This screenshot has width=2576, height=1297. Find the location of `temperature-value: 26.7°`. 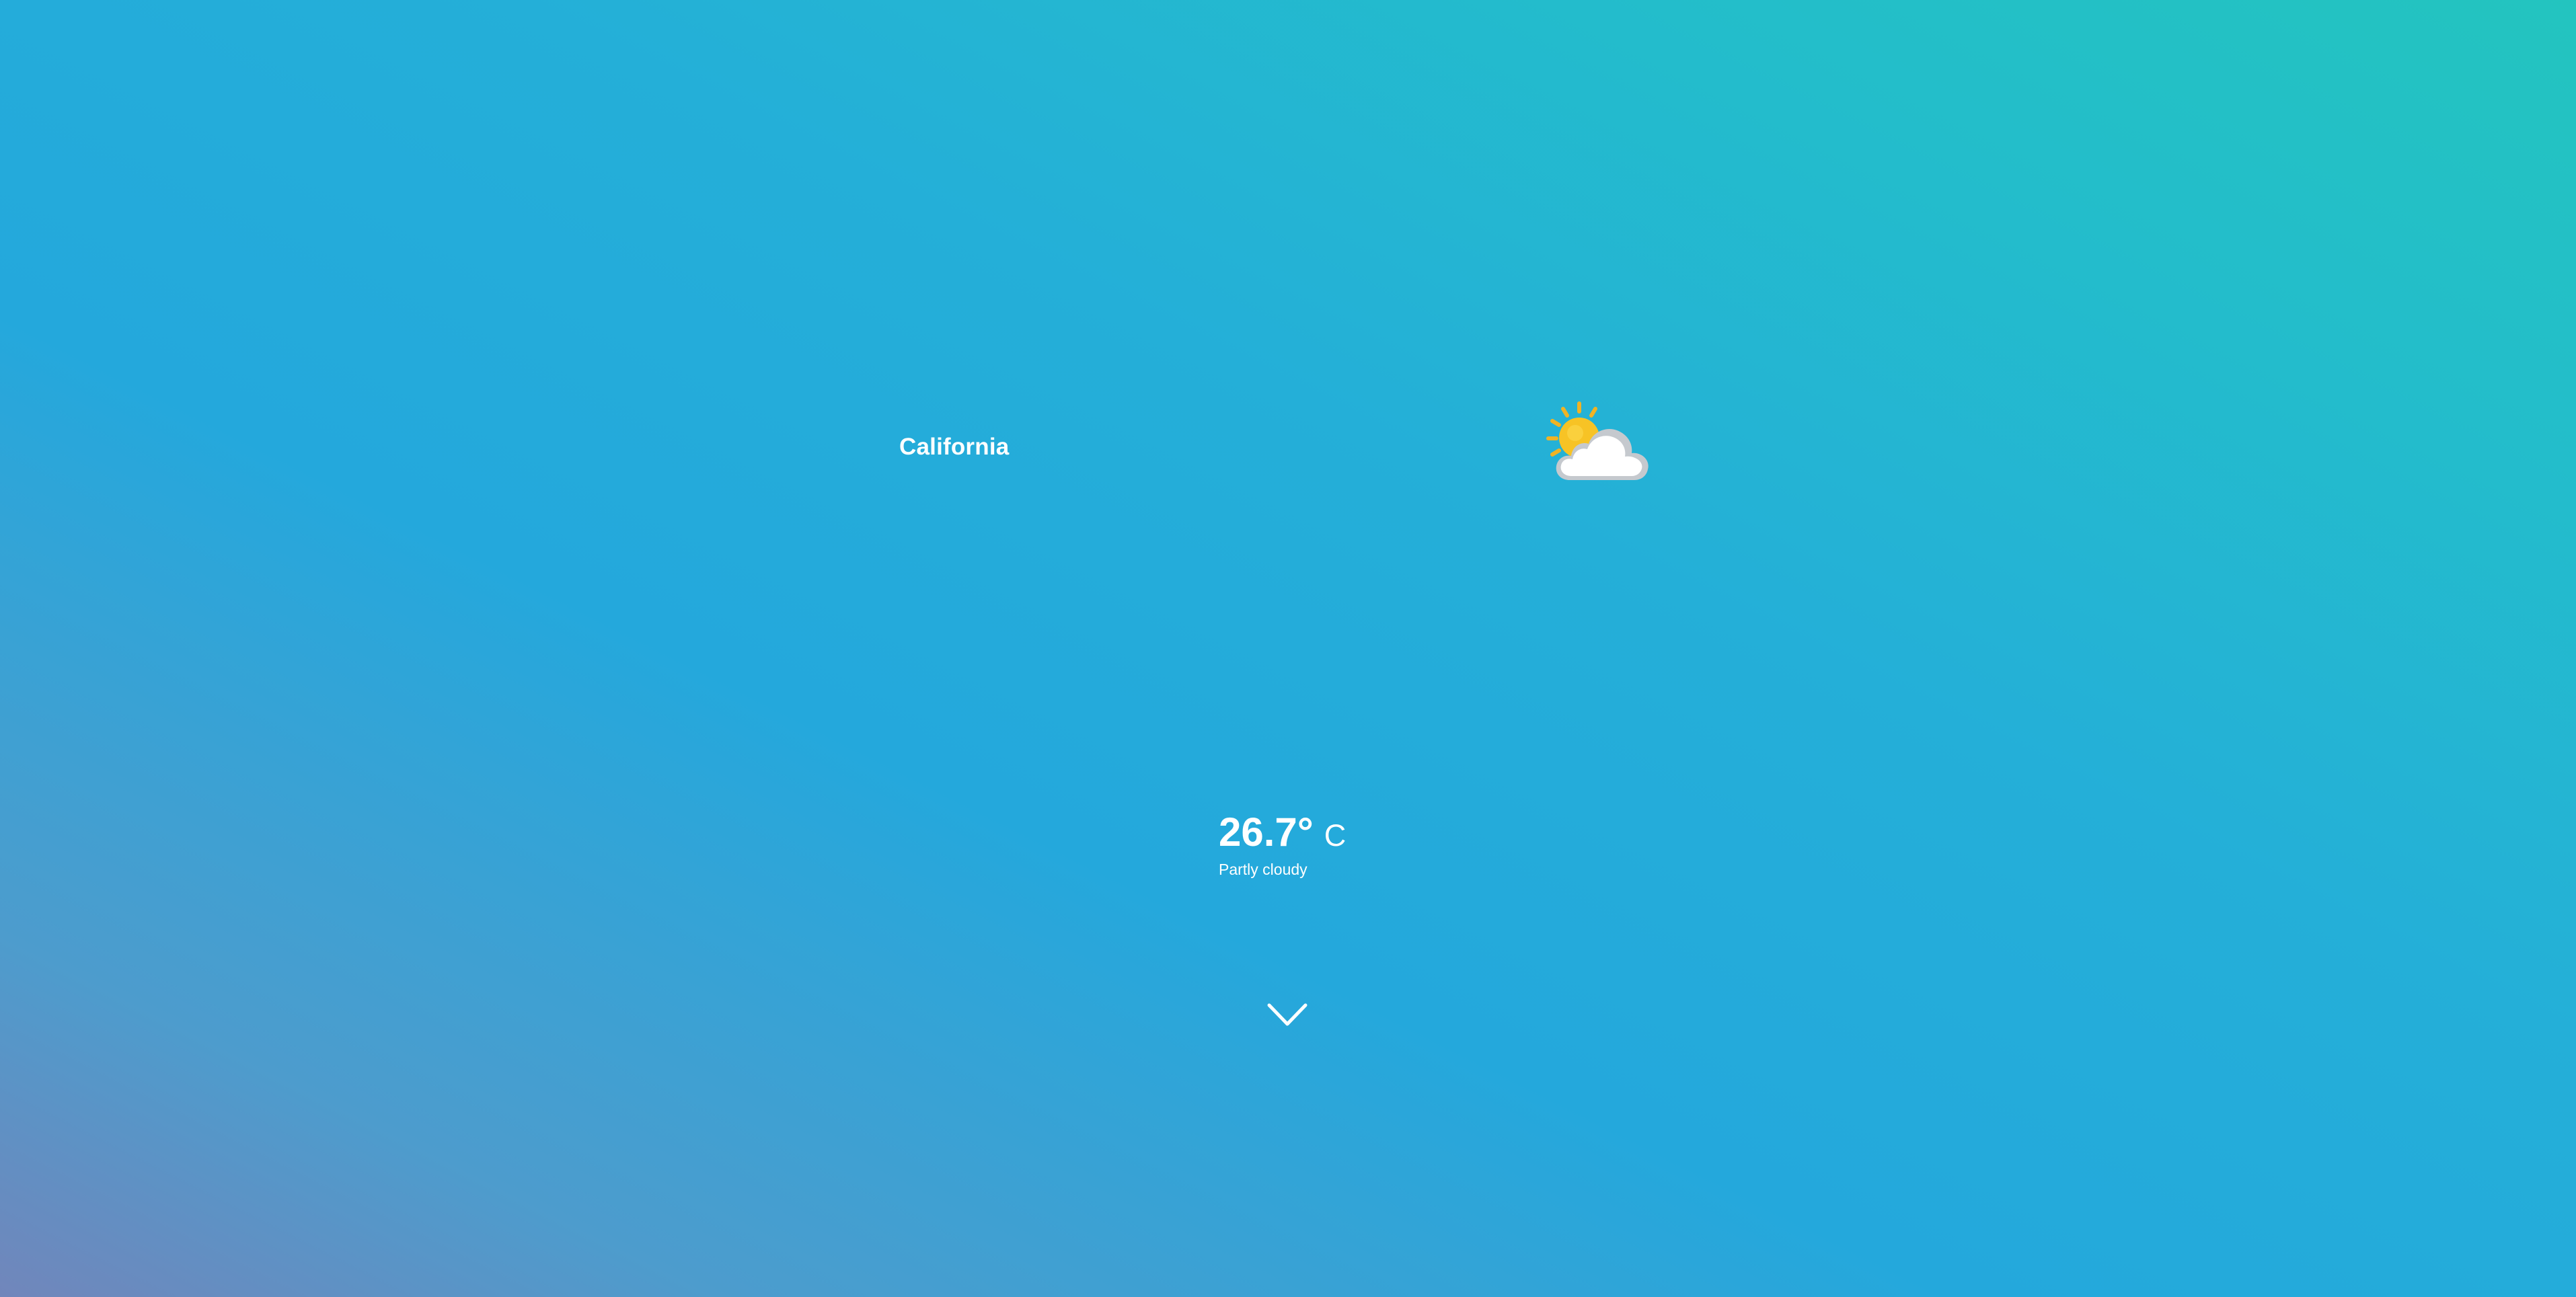

temperature-value: 26.7° is located at coordinates (1266, 832).